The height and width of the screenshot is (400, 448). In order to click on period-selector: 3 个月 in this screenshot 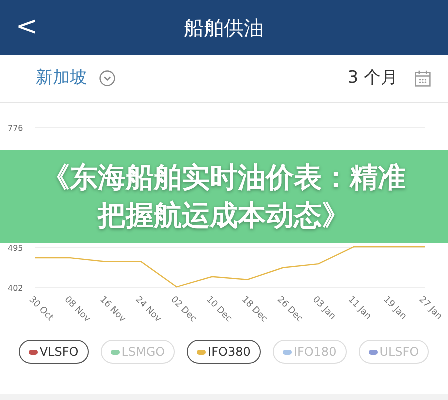, I will do `click(398, 79)`.